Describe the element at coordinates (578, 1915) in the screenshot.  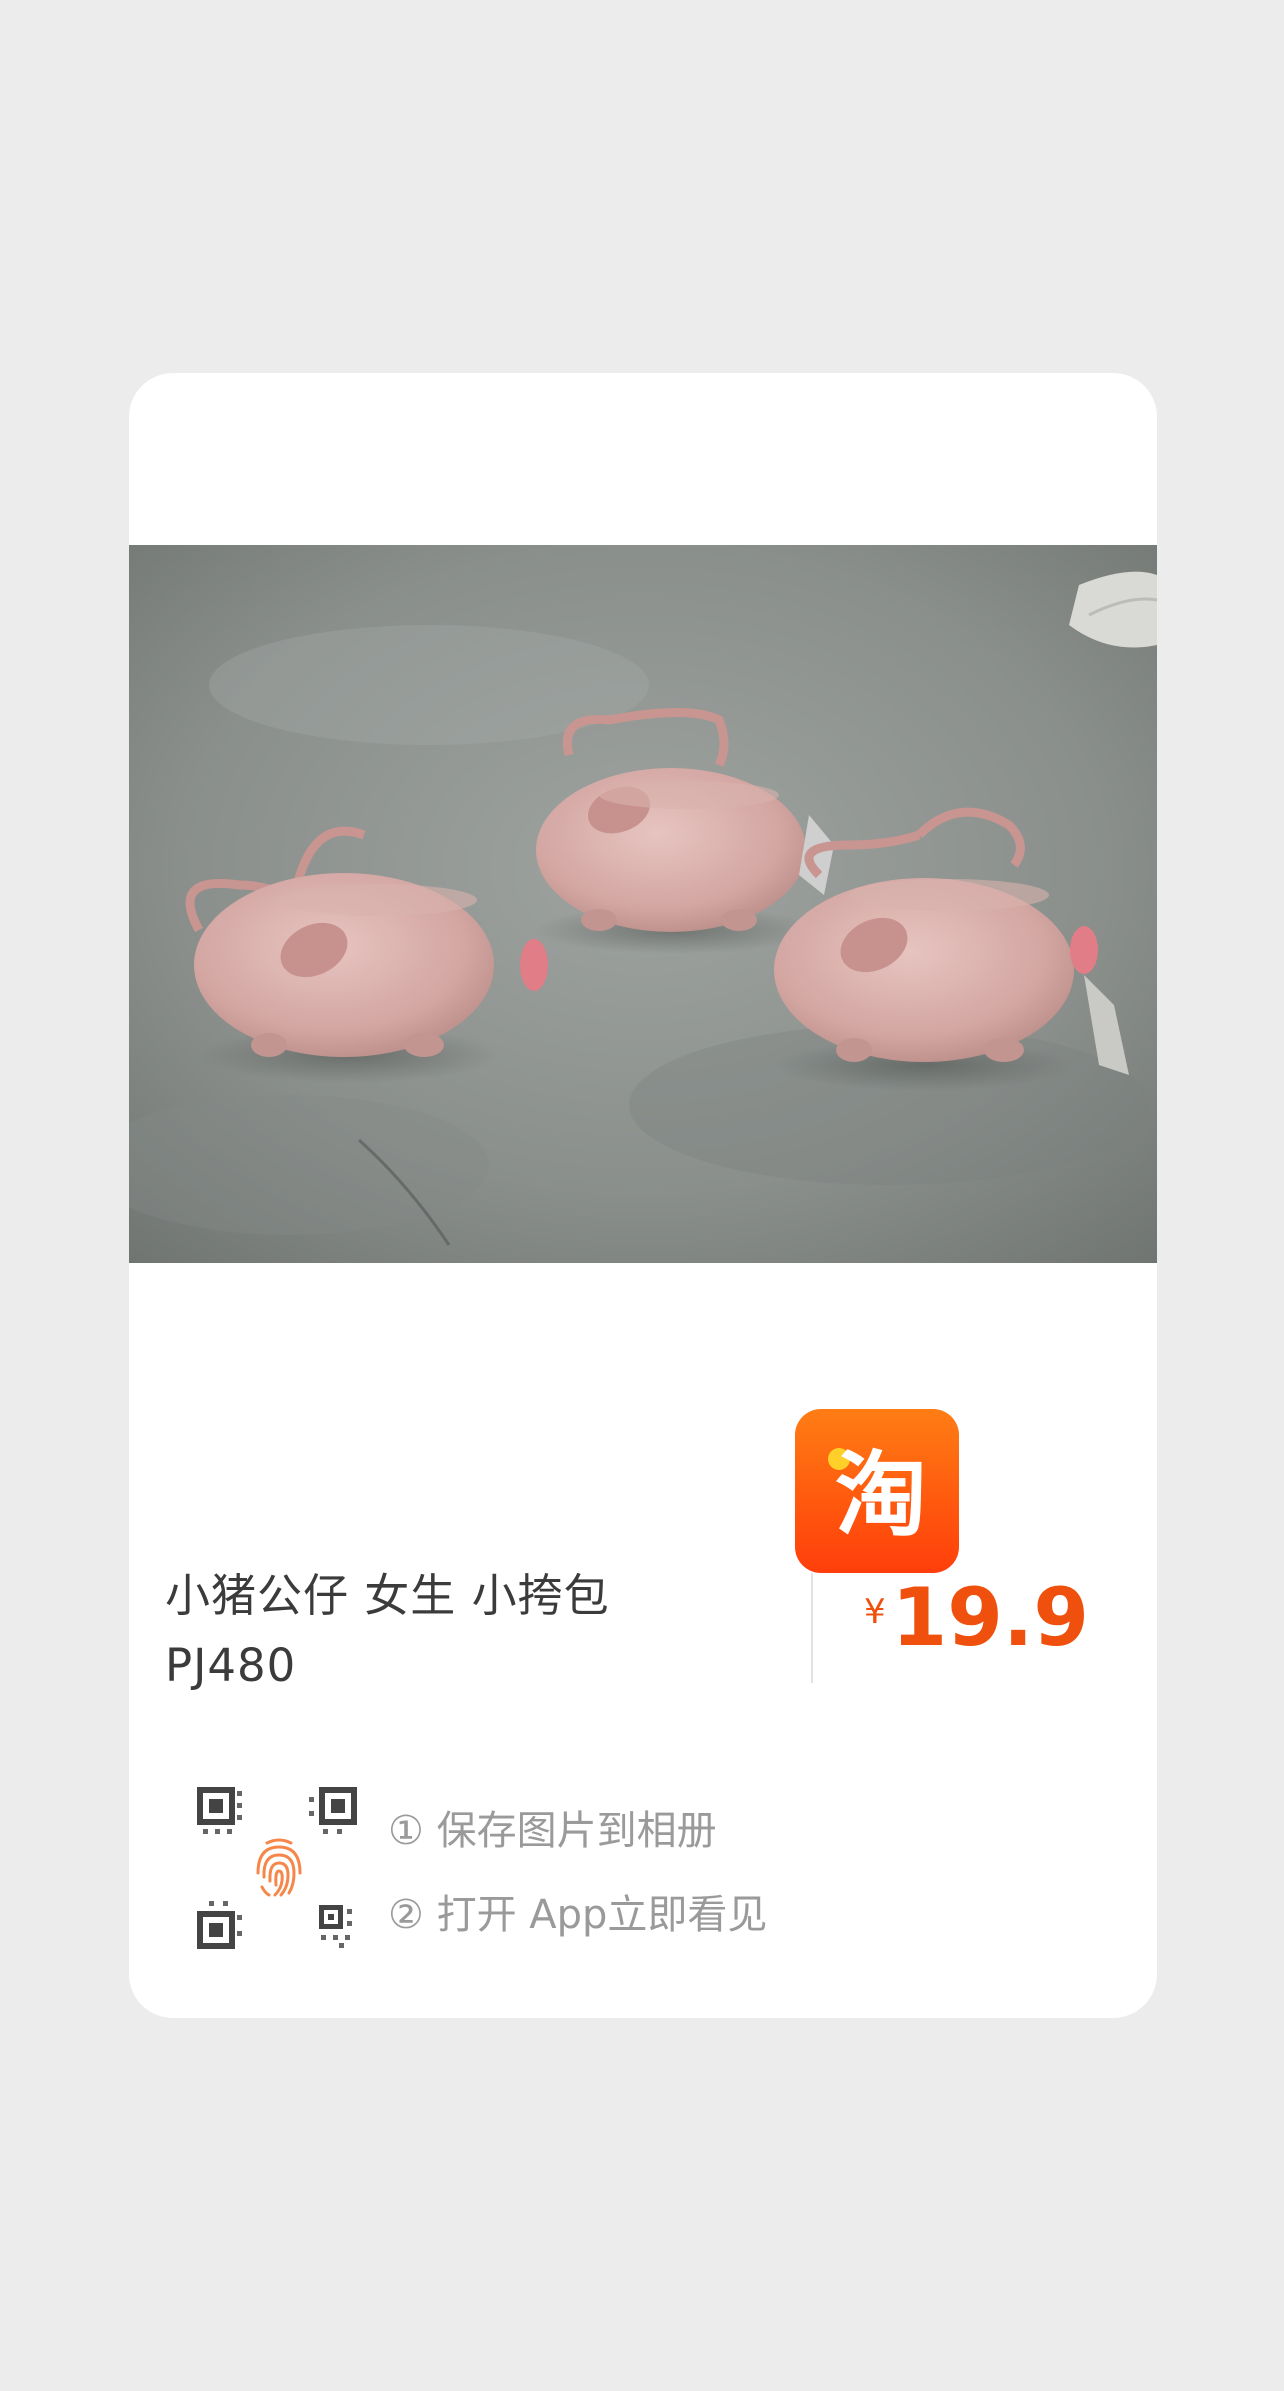
I see `instruction-step-2: ② 打开 App立即看见` at that location.